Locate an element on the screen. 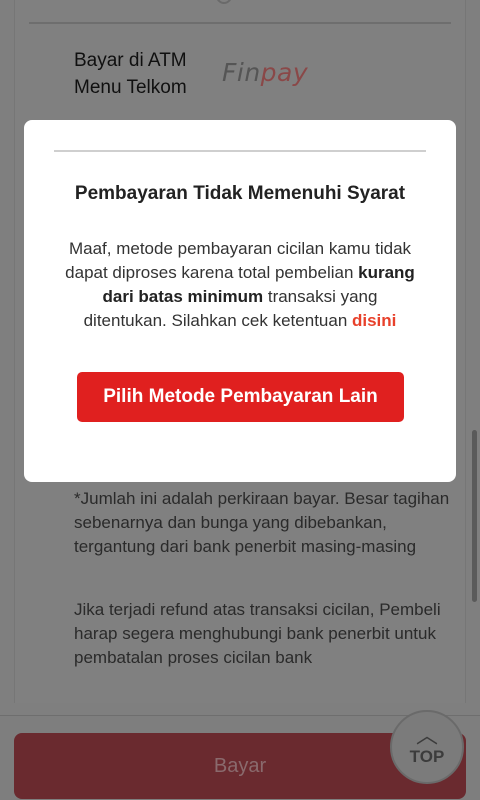  scroll-to-top-button: ︿ TOP is located at coordinates (427, 747).